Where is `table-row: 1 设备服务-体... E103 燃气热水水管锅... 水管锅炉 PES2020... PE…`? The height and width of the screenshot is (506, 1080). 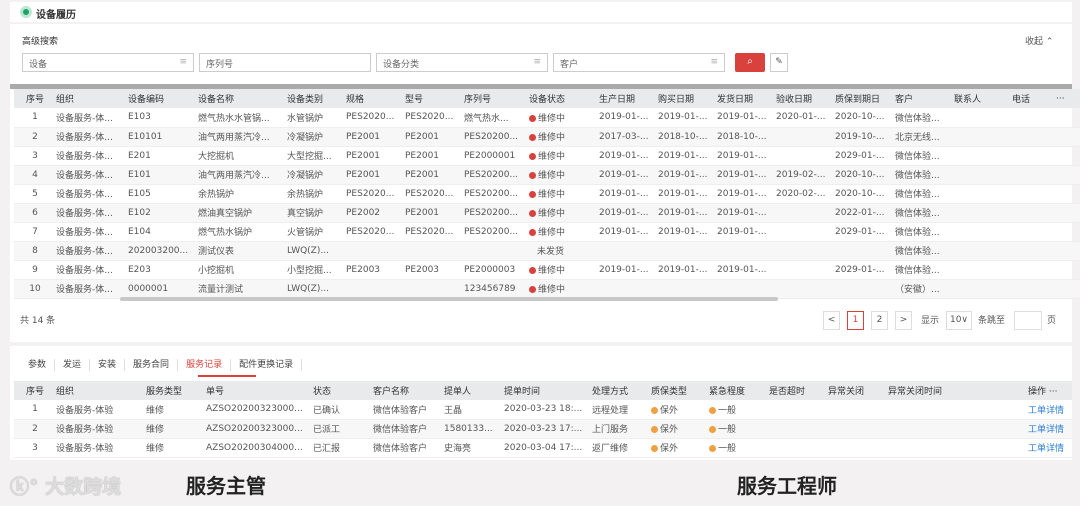 table-row: 1 设备服务-体... E103 燃气热水水管锅... 水管锅炉 PES2020... PE… is located at coordinates (547, 118).